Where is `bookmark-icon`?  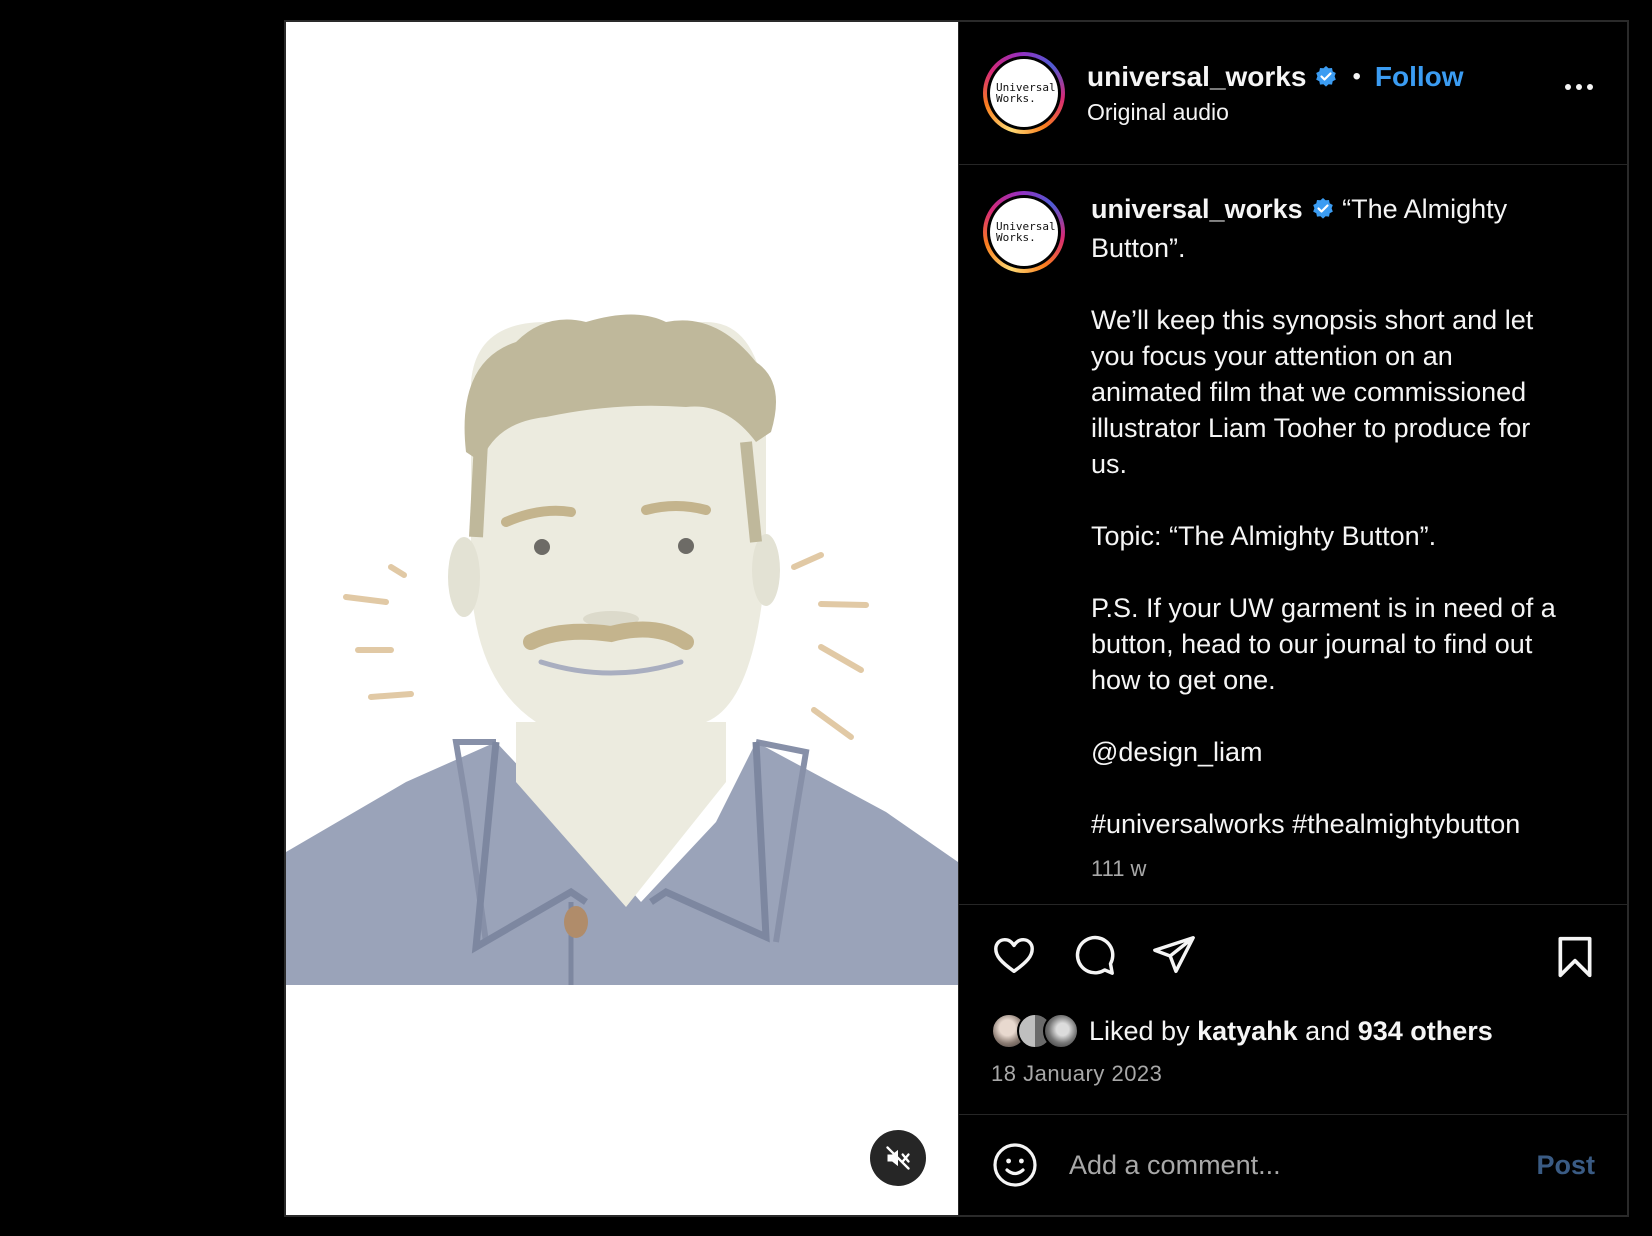 bookmark-icon is located at coordinates (1575, 959).